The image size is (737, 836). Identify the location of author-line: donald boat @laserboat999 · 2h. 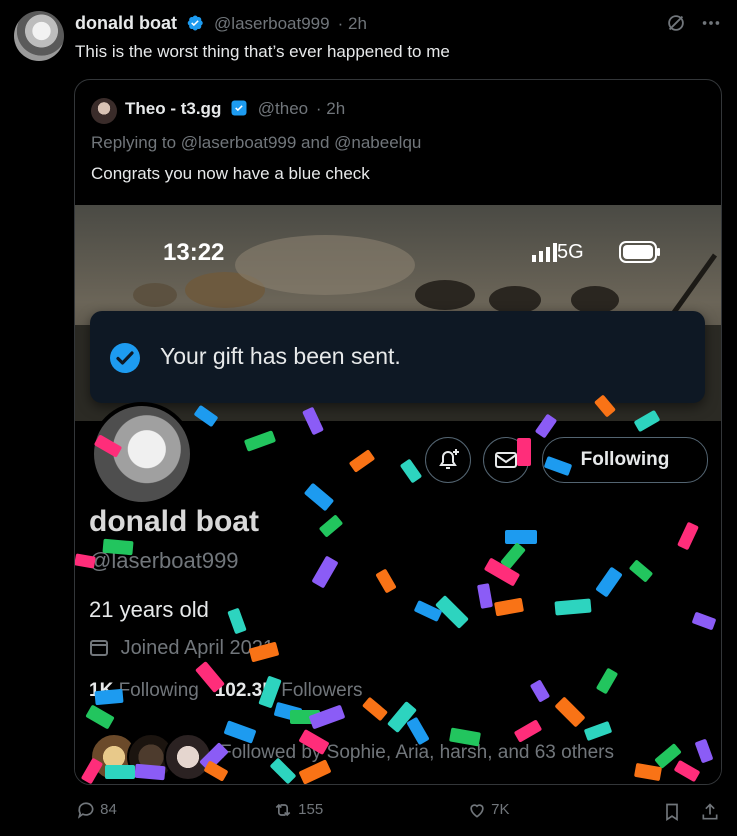
(221, 23).